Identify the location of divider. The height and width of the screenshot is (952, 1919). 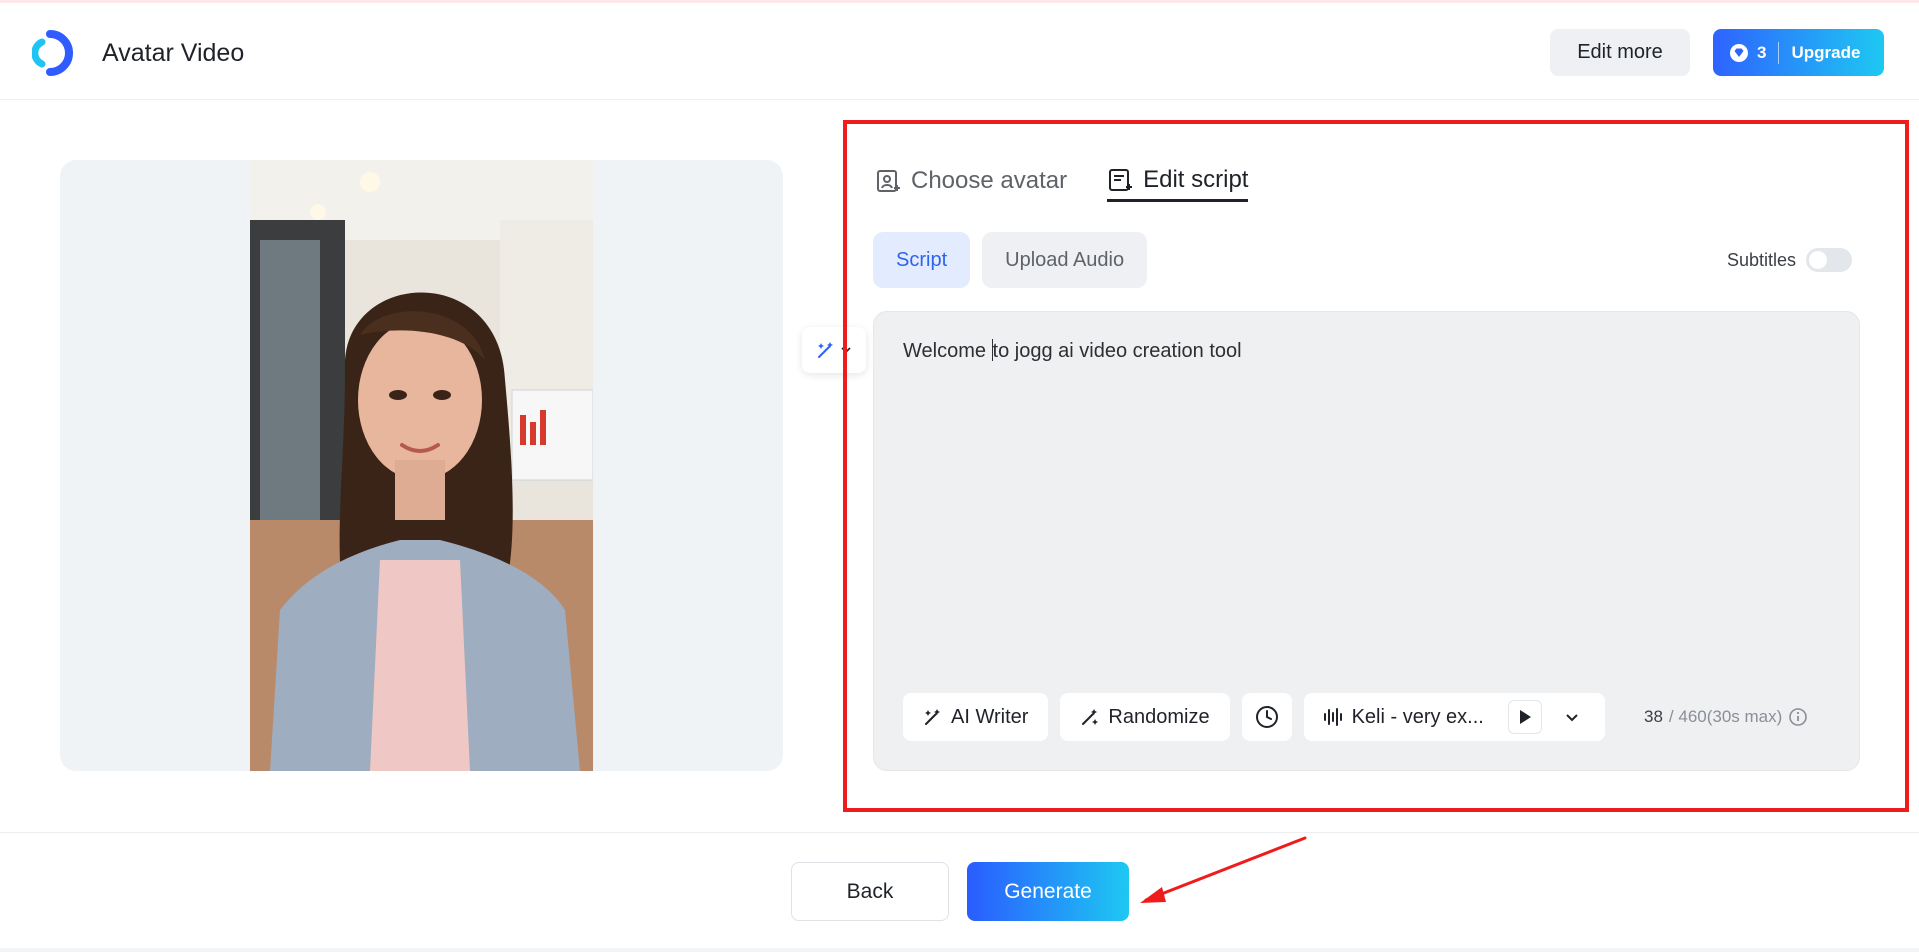
(1779, 52).